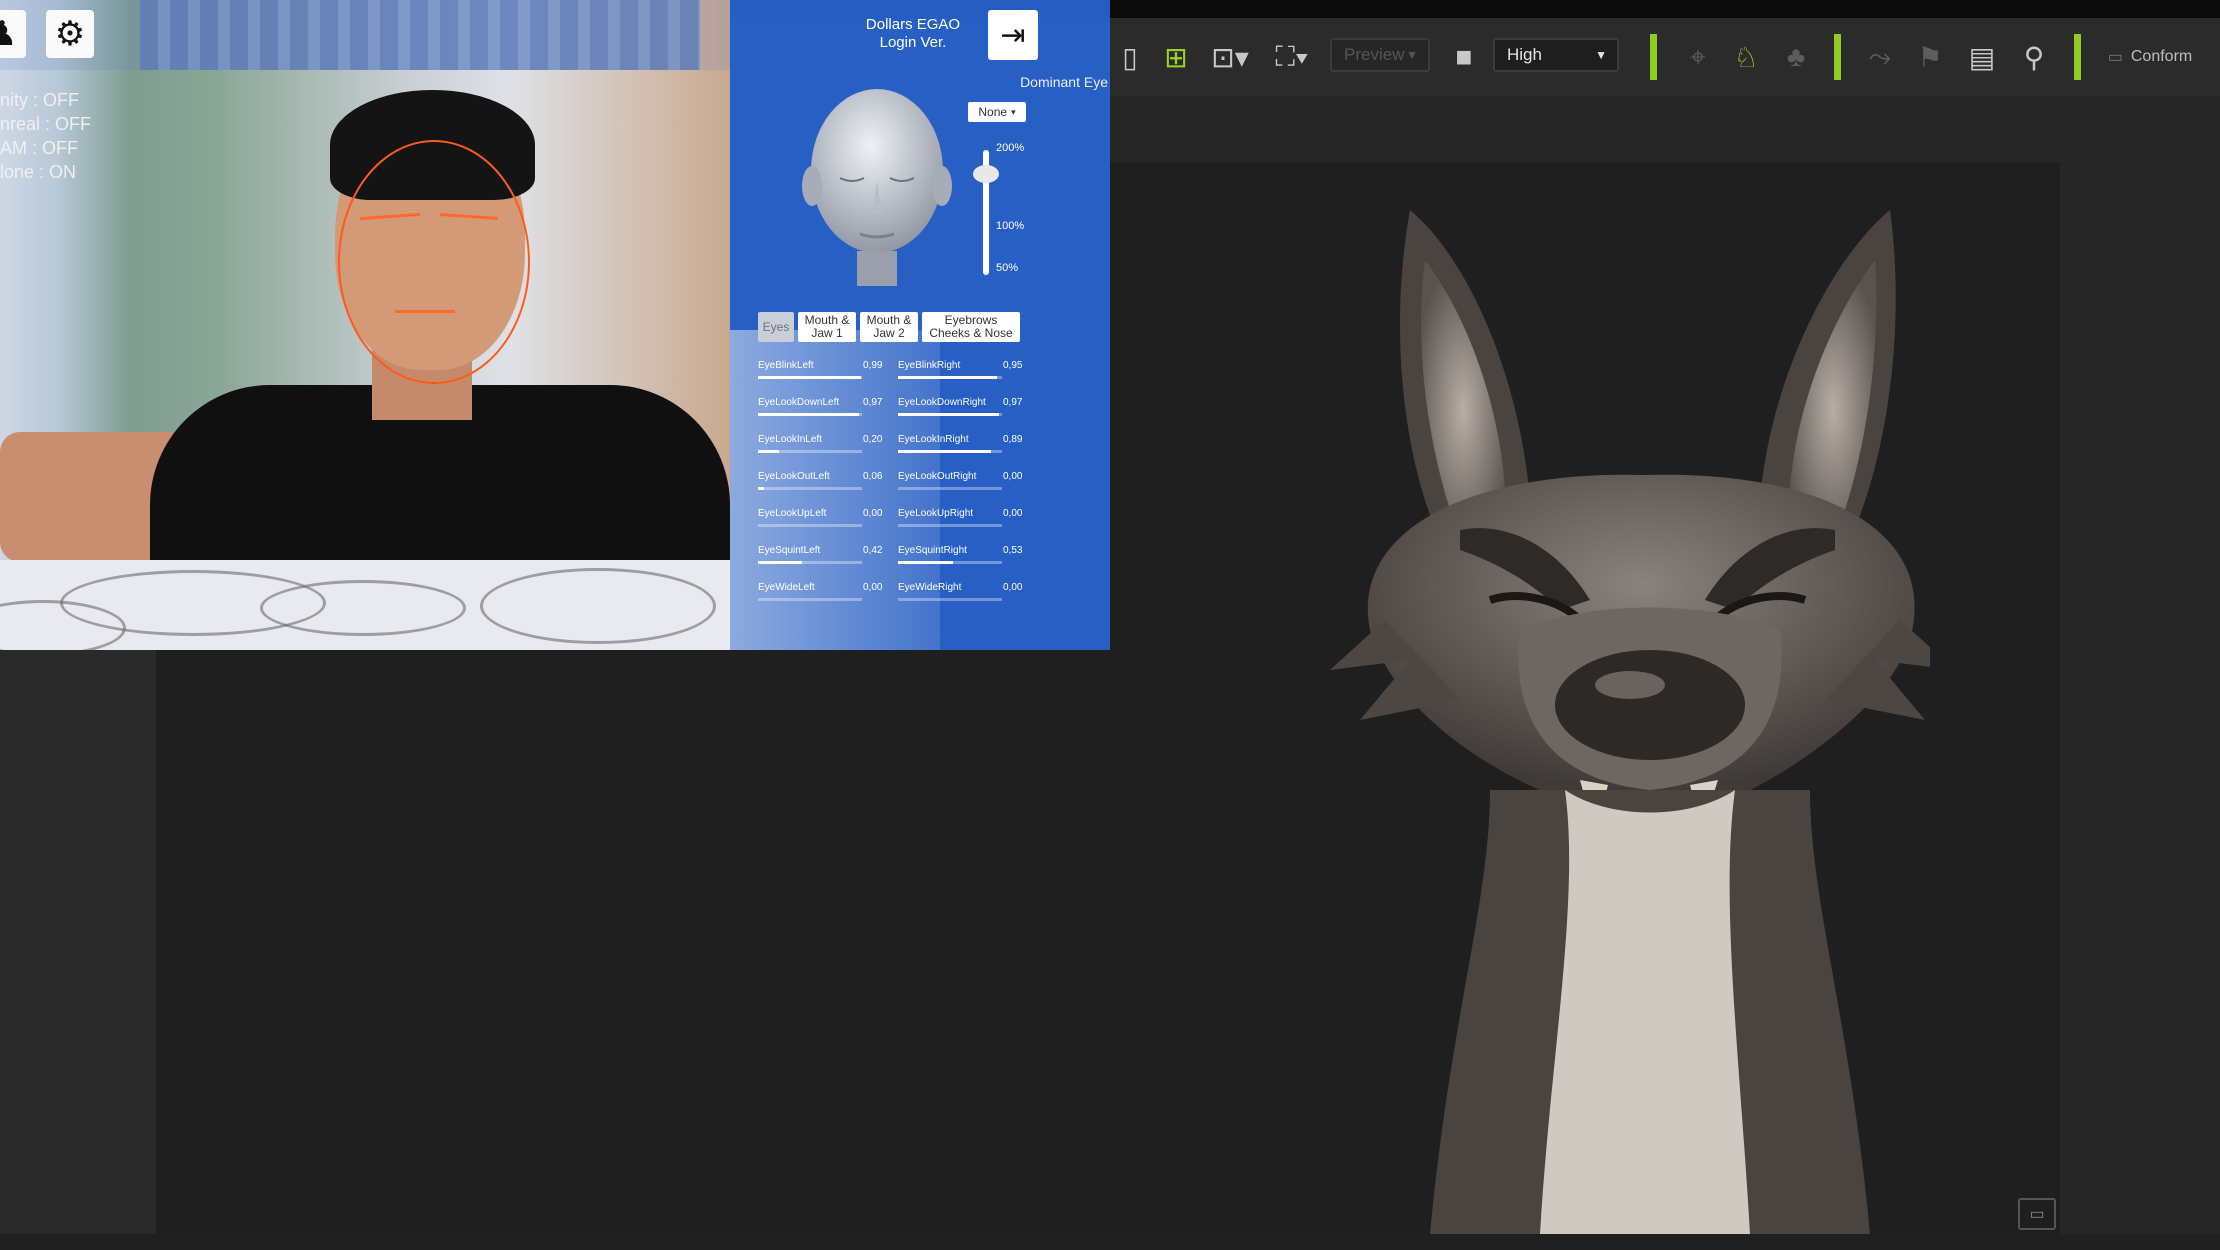 Image resolution: width=2220 pixels, height=1250 pixels. What do you see at coordinates (913, 42) in the screenshot?
I see `app-title-line2: Login Ver.` at bounding box center [913, 42].